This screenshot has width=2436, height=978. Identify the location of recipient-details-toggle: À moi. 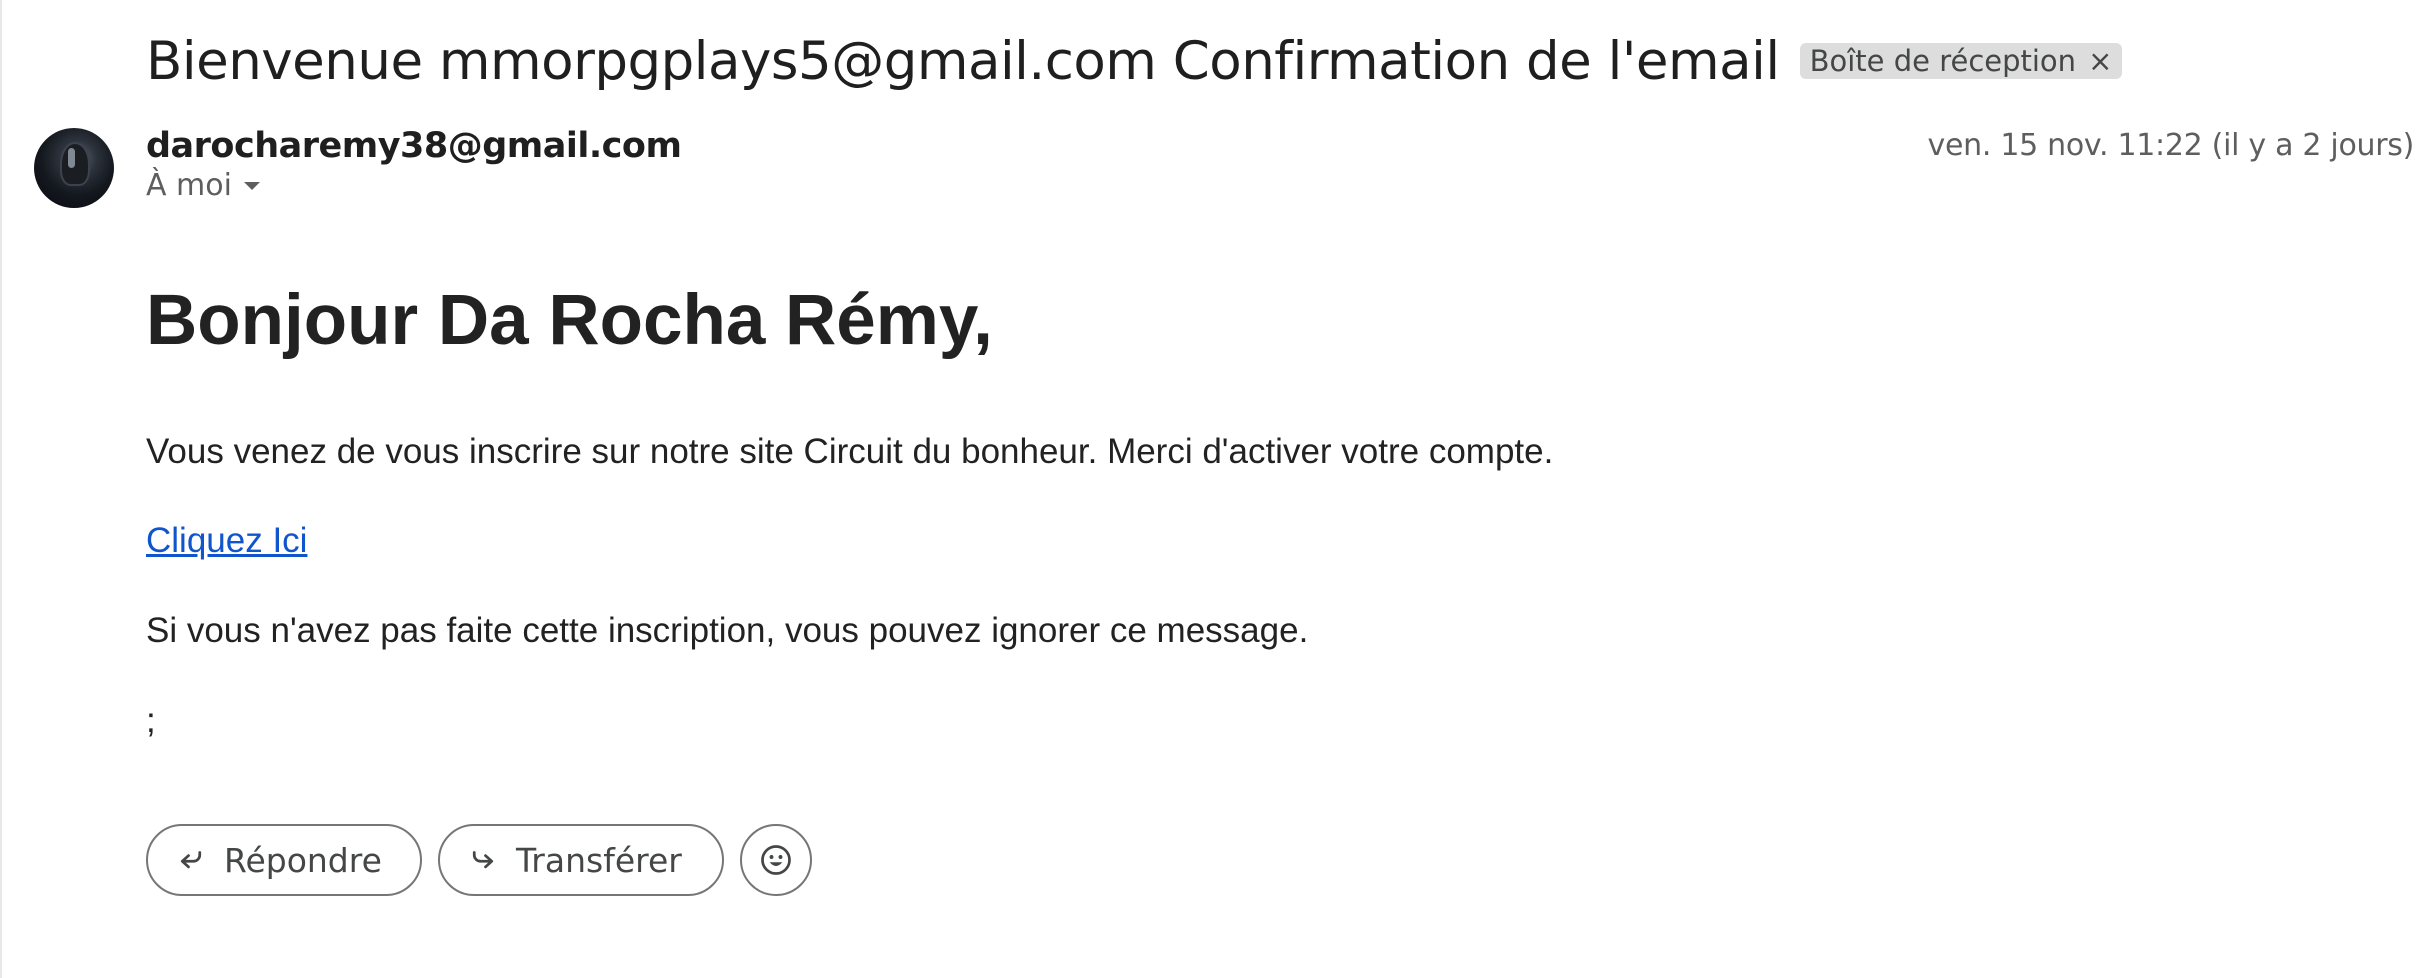
(203, 185).